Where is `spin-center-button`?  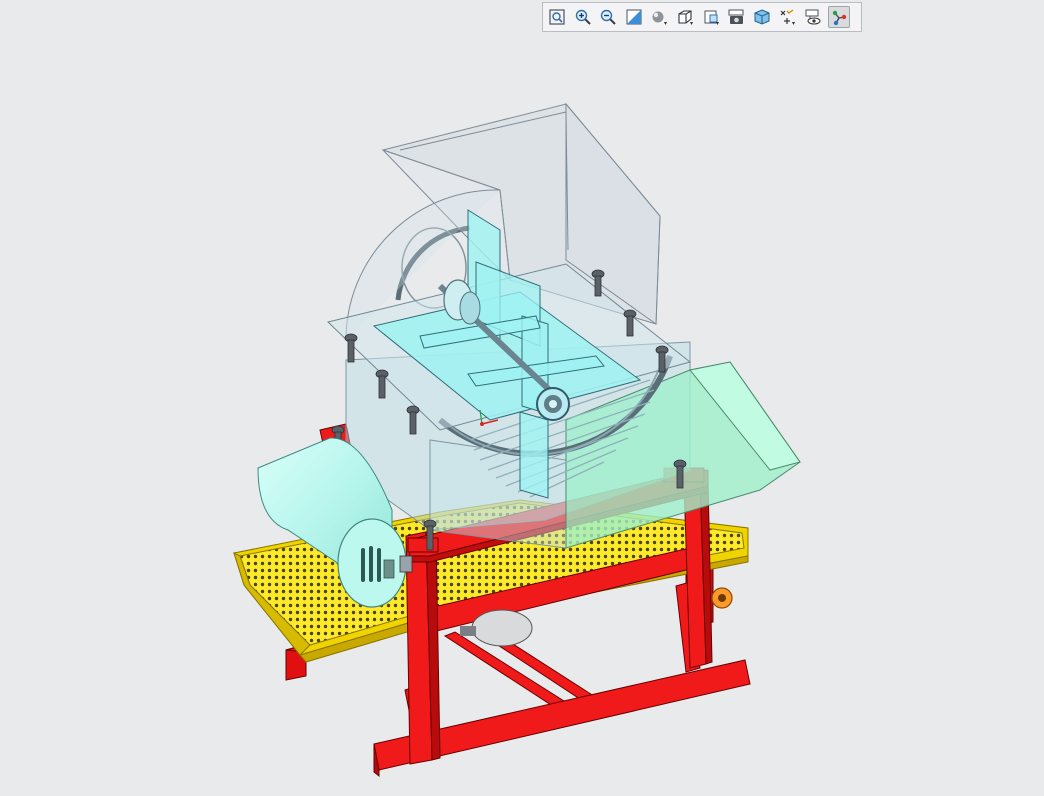
spin-center-button is located at coordinates (838, 17).